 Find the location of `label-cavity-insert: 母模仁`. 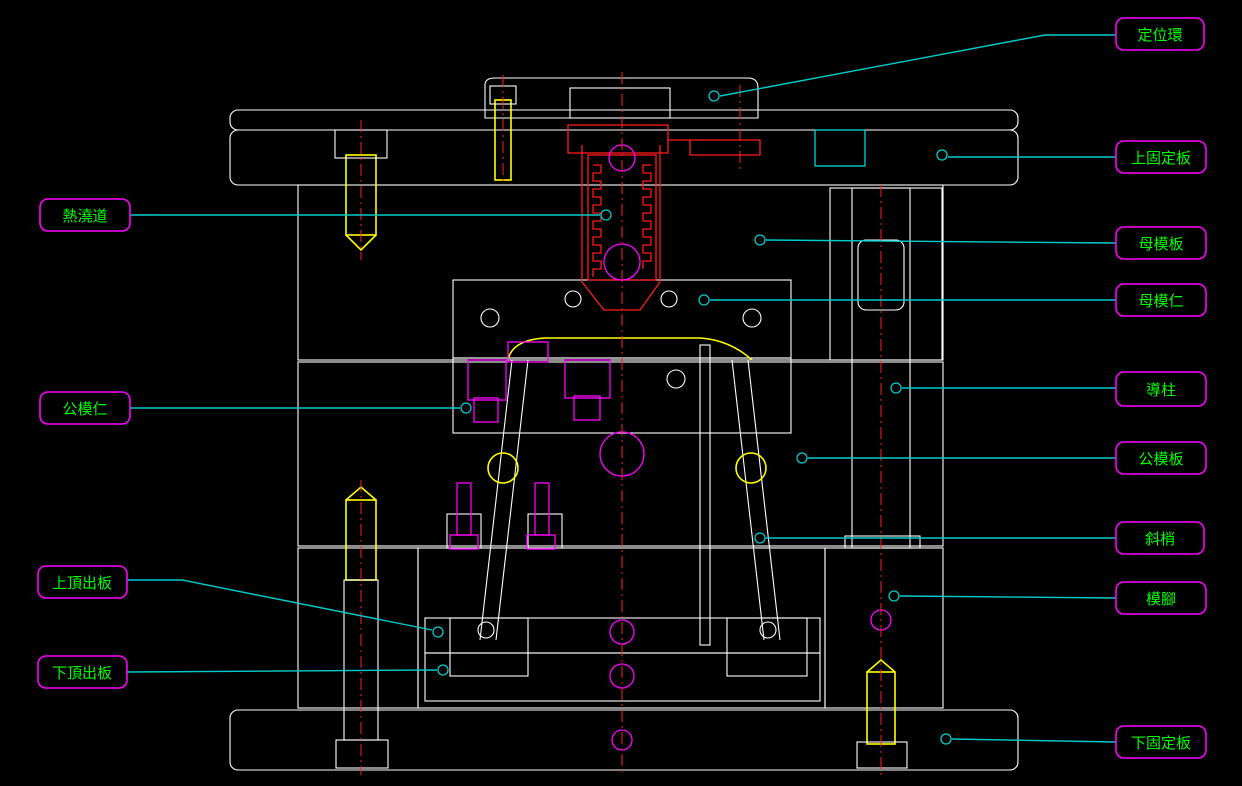

label-cavity-insert: 母模仁 is located at coordinates (1160, 301).